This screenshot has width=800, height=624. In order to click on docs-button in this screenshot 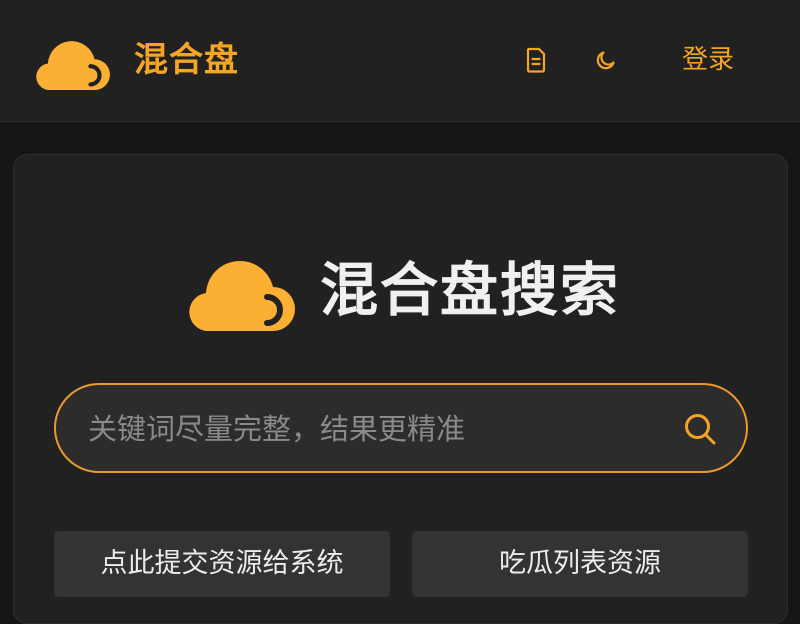, I will do `click(536, 60)`.